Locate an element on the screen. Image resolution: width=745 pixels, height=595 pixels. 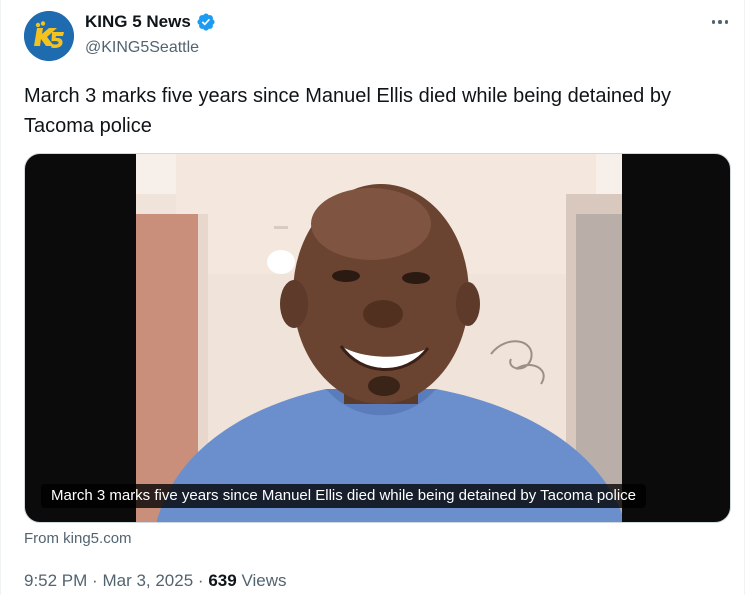
king5-logo-icon is located at coordinates (49, 36).